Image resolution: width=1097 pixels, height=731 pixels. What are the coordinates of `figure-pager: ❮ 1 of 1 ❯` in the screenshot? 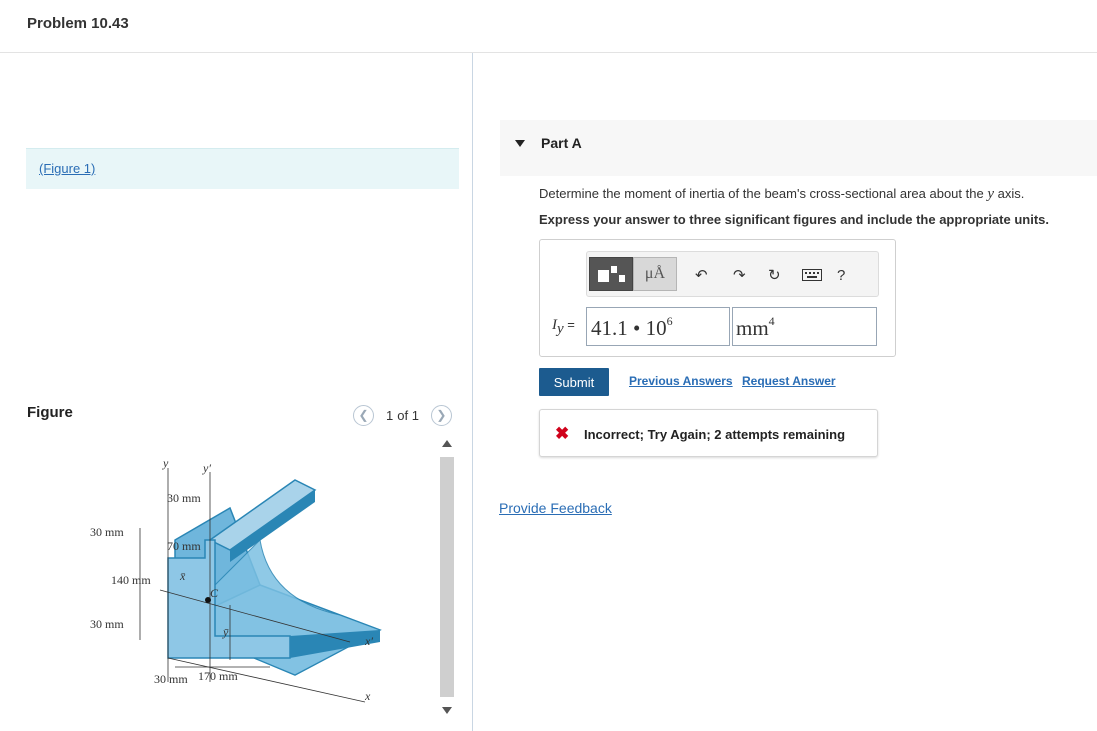 It's located at (402, 415).